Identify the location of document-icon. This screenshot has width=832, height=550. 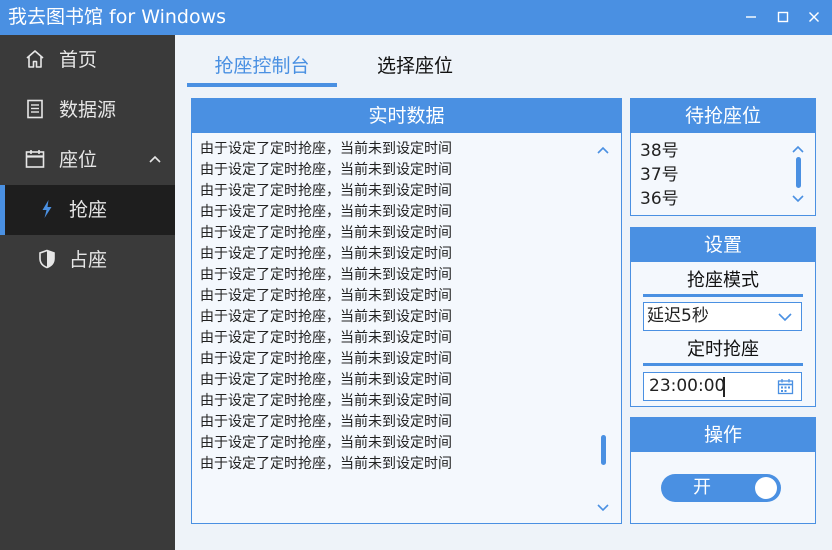
(35, 109).